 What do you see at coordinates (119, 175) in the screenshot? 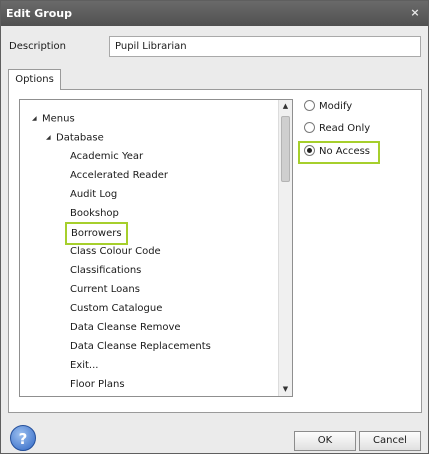
I see `tree-item-accelerated-reader: Accelerated Reader` at bounding box center [119, 175].